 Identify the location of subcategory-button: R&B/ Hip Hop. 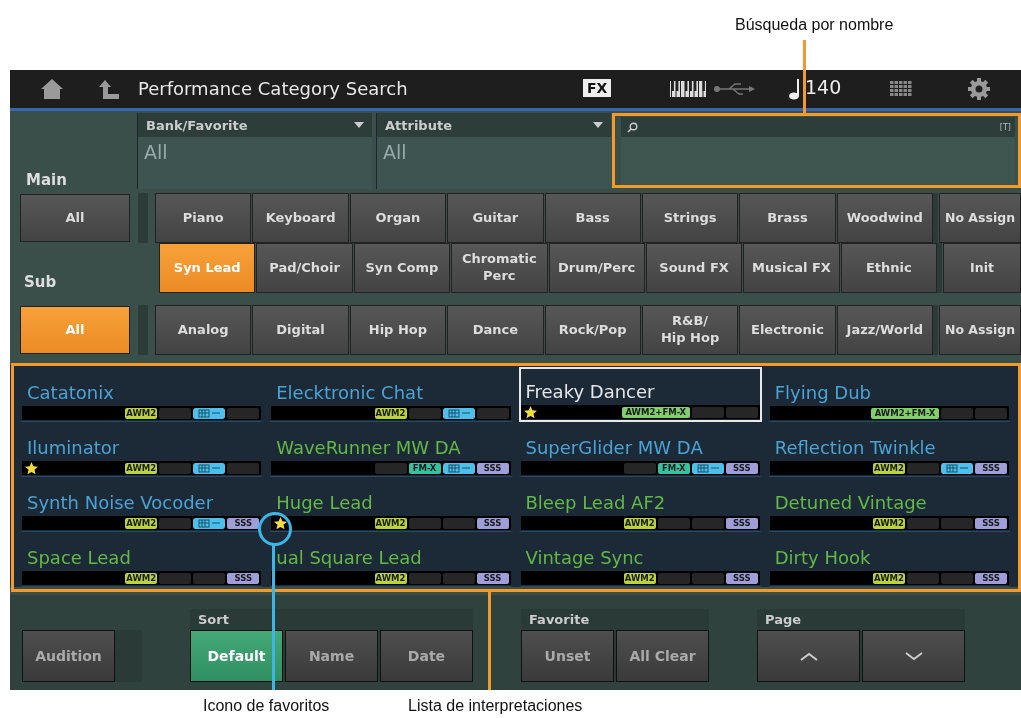
(690, 330).